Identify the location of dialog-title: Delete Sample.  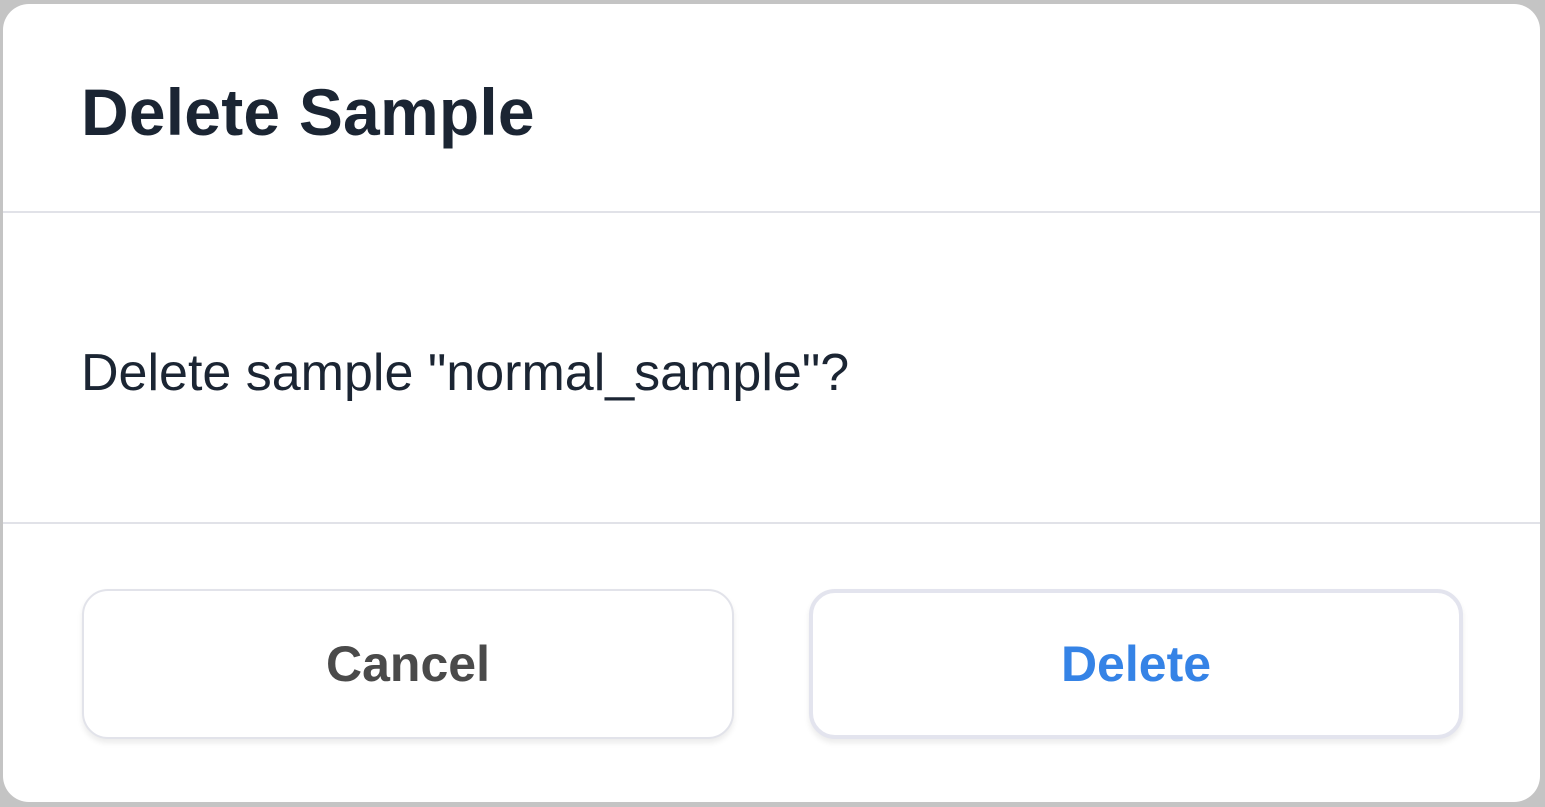
(308, 112).